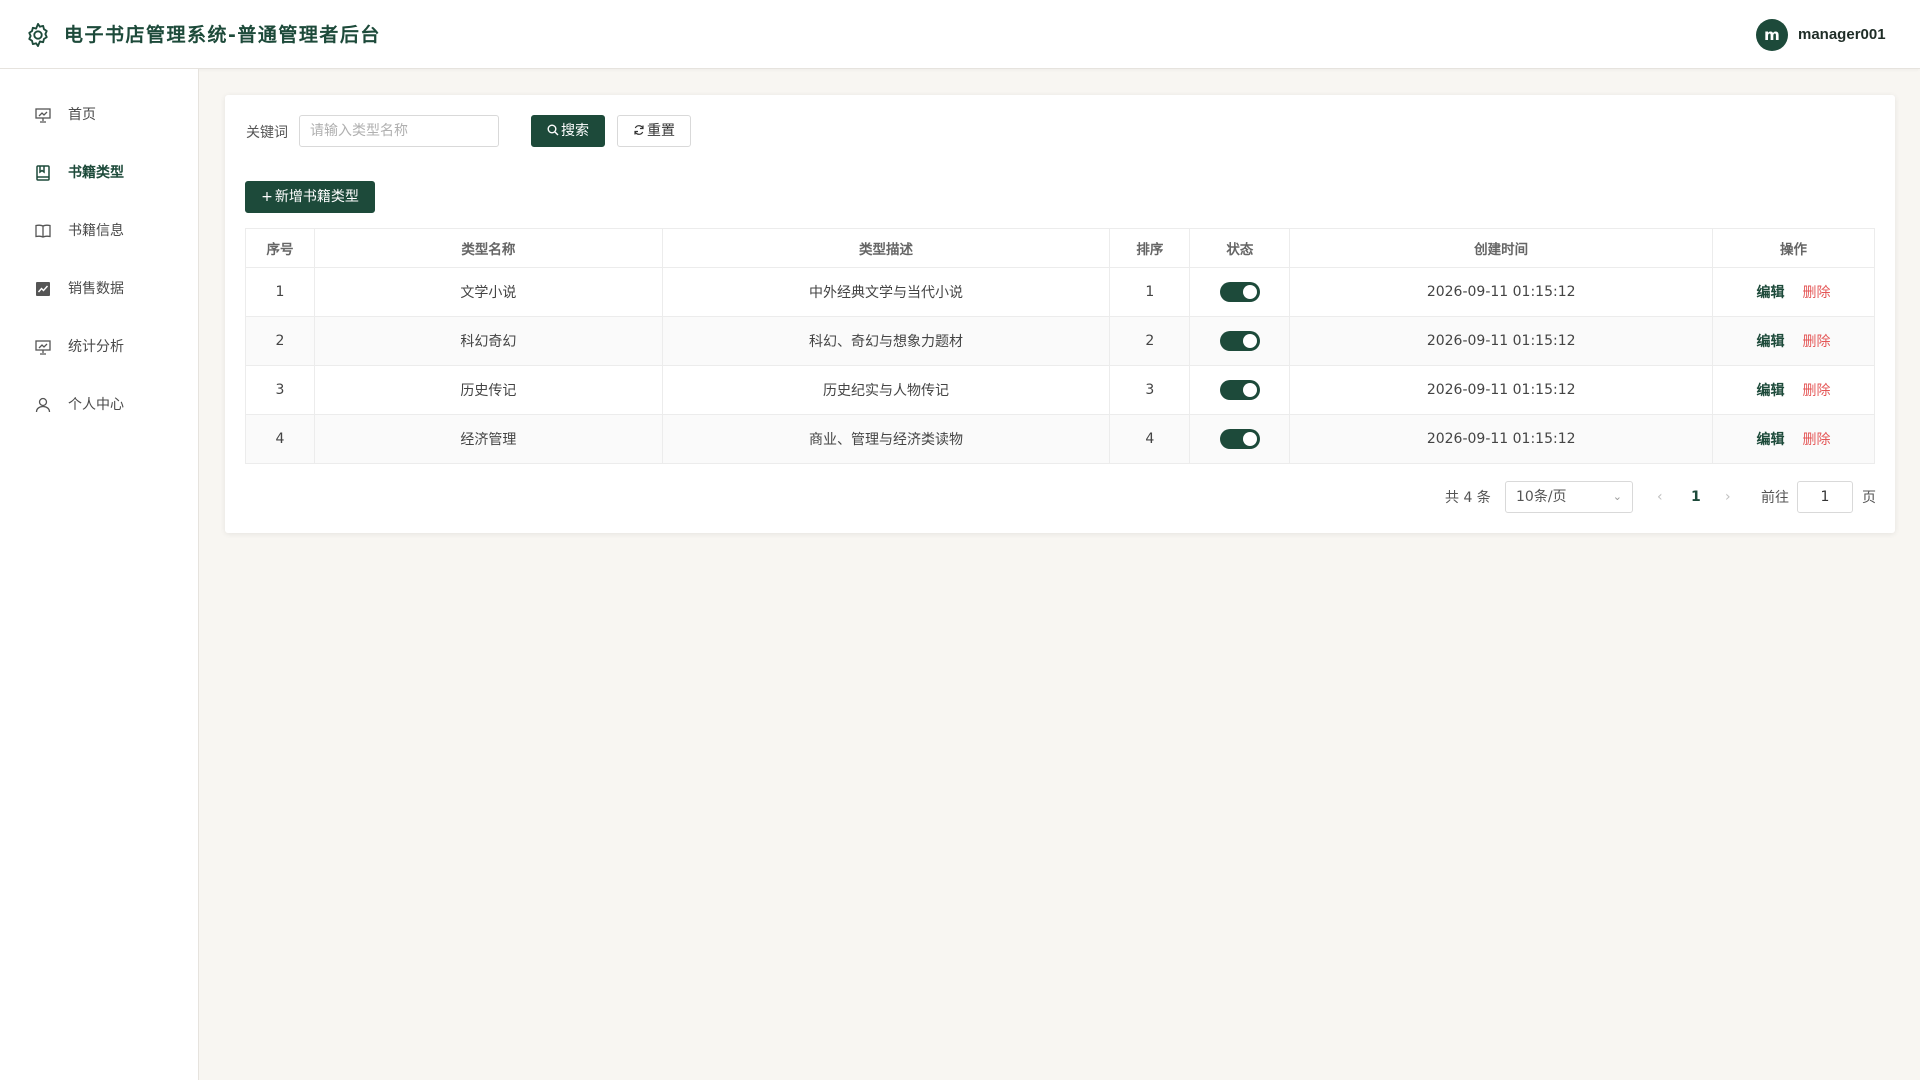  Describe the element at coordinates (886, 439) in the screenshot. I see `cell-description: 商业、管理与经济类读物` at that location.